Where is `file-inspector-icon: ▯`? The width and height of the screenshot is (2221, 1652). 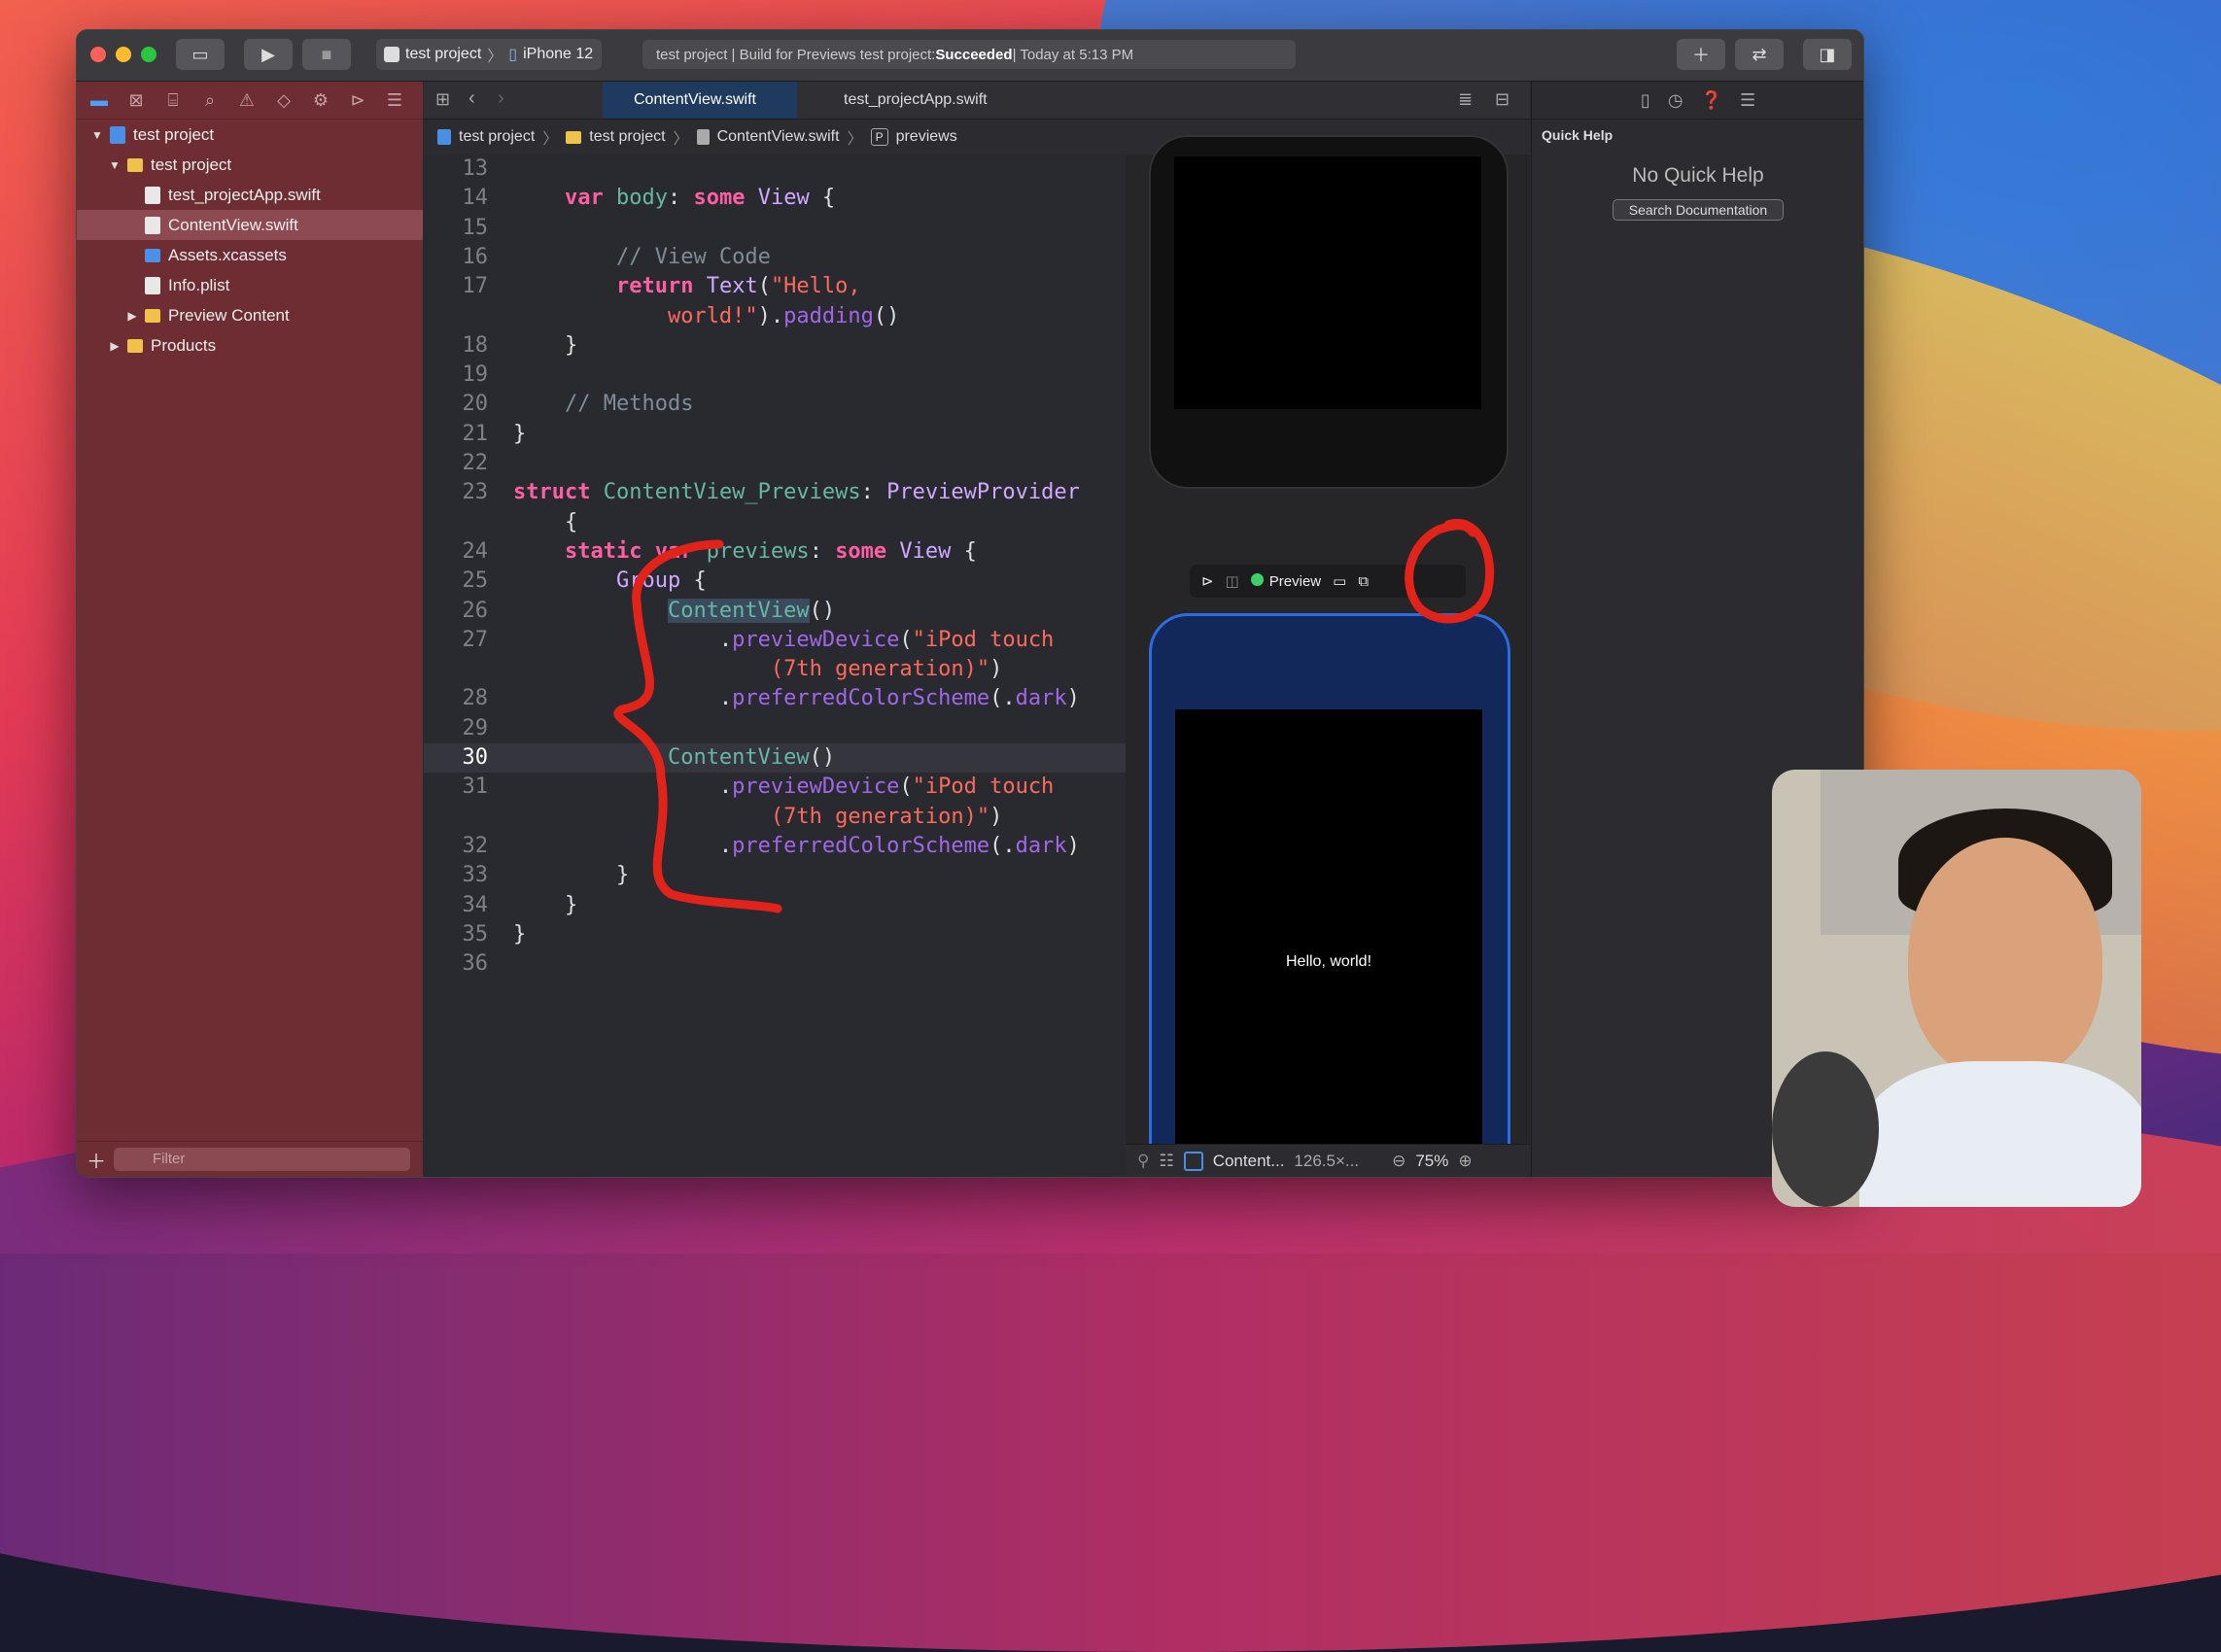 file-inspector-icon: ▯ is located at coordinates (1645, 101).